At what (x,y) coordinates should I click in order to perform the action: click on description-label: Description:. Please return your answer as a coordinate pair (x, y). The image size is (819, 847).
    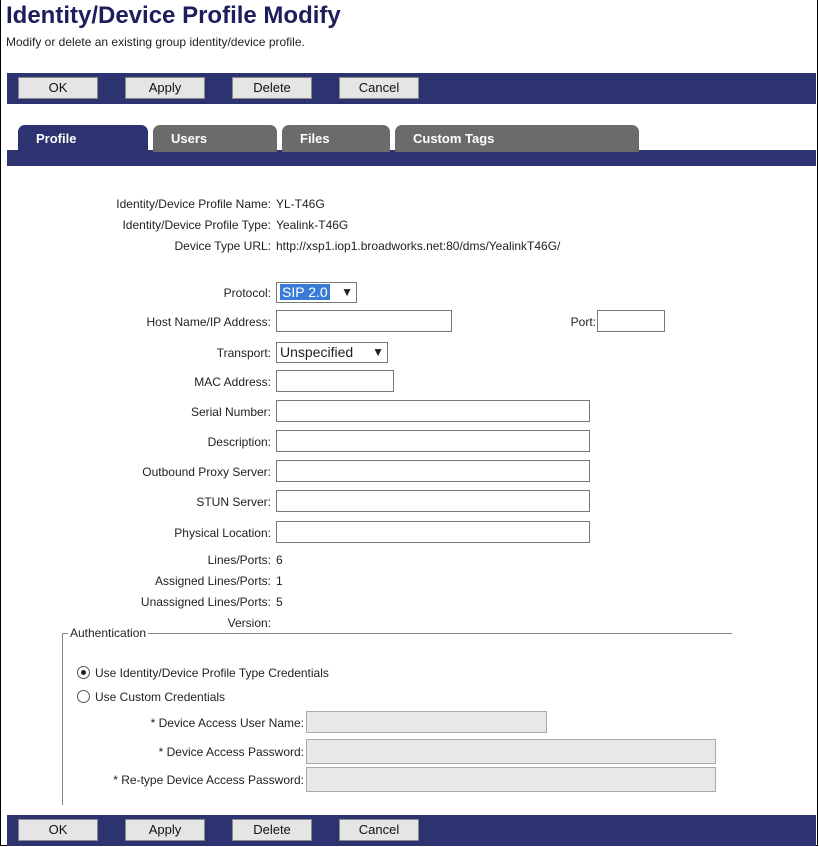
    Looking at the image, I should click on (239, 442).